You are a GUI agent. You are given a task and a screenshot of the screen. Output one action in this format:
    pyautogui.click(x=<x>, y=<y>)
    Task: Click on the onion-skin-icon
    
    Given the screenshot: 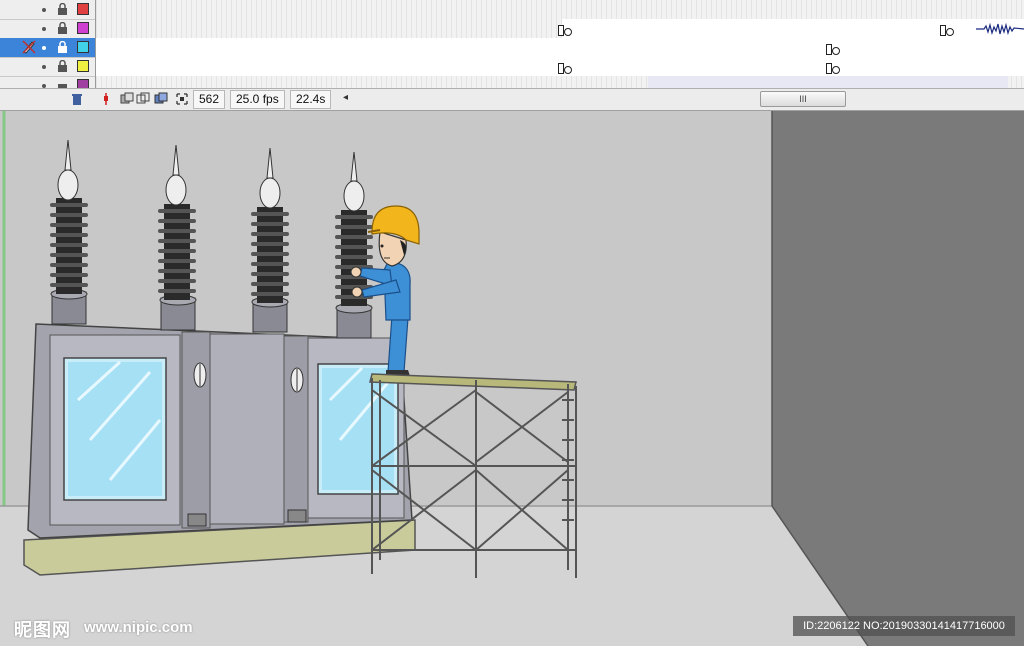 What is the action you would take?
    pyautogui.click(x=127, y=99)
    